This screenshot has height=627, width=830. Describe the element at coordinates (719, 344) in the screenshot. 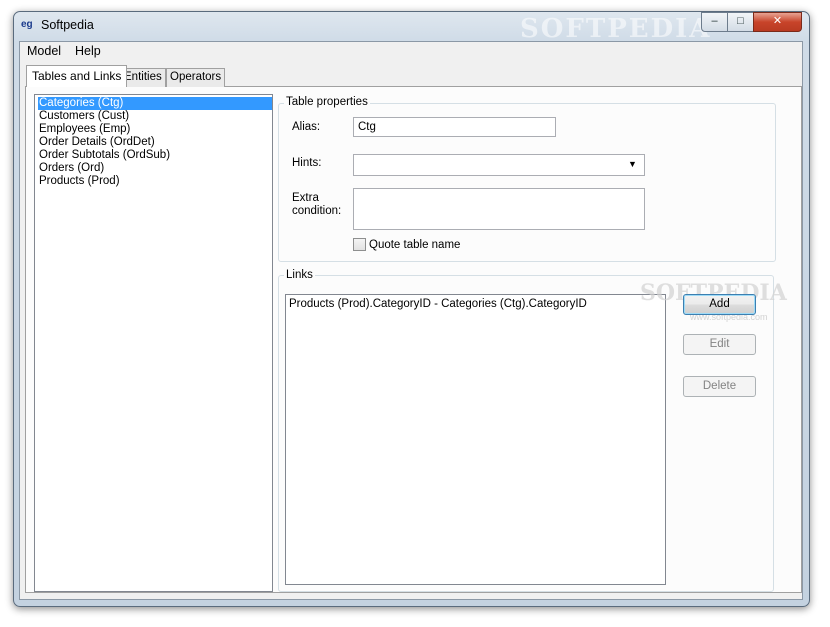

I see `edit-link-button: Edit` at that location.